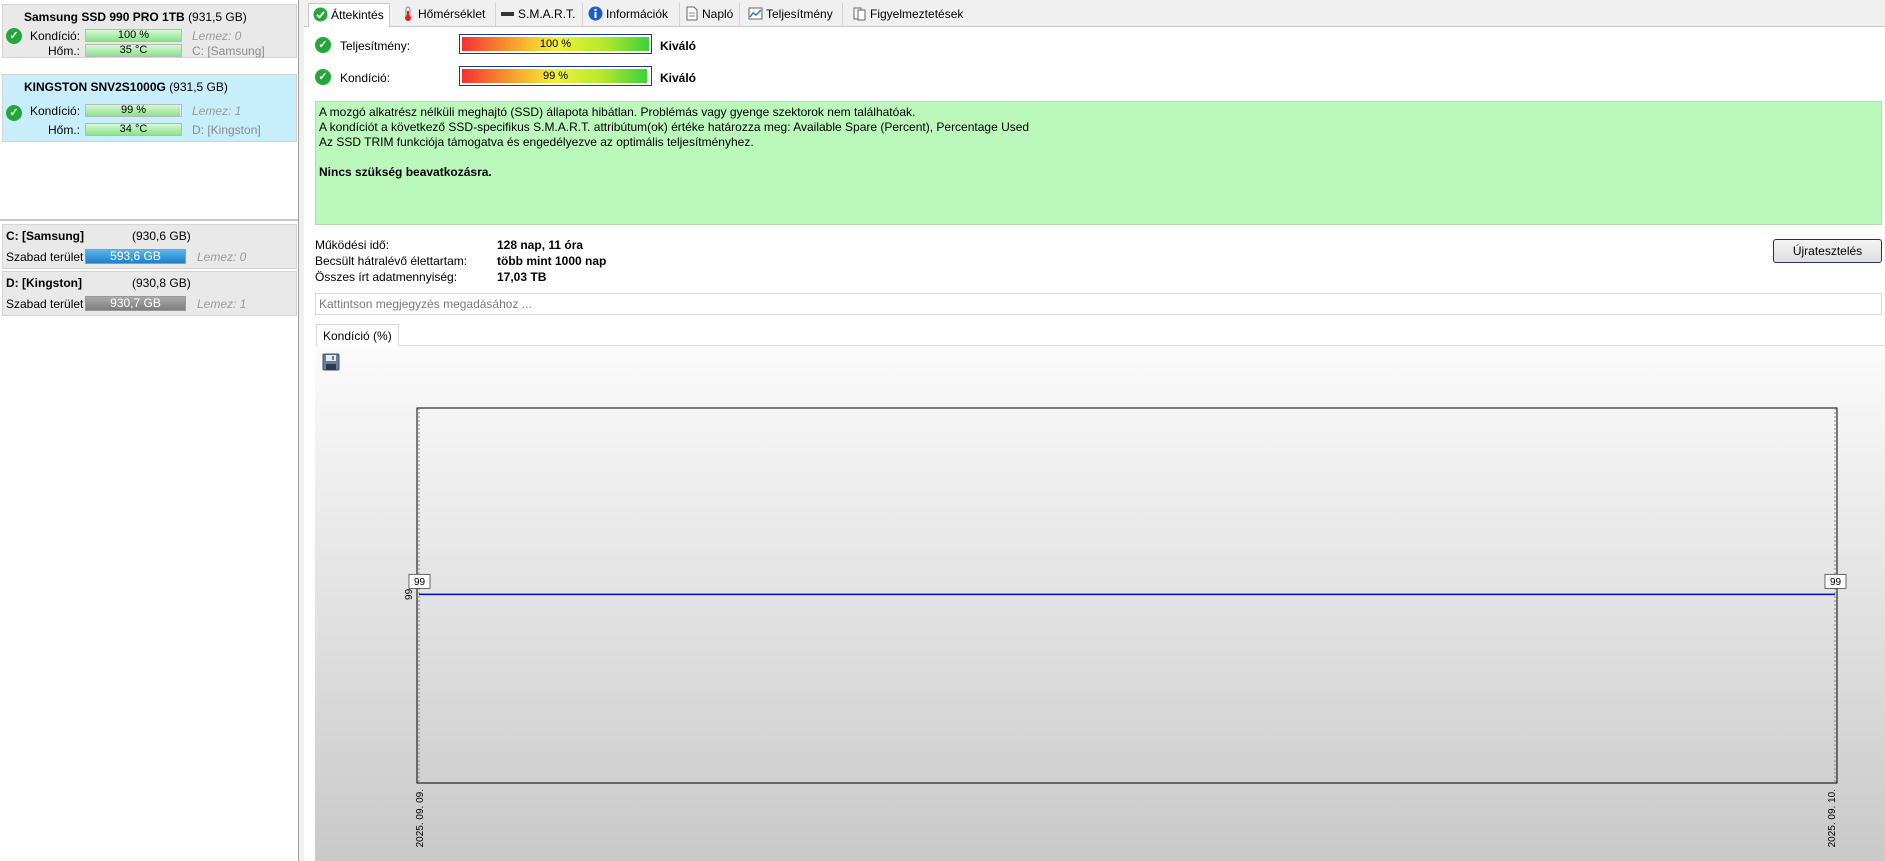 This screenshot has width=1885, height=861. Describe the element at coordinates (1827, 251) in the screenshot. I see `retest-button: Újratesztelés` at that location.